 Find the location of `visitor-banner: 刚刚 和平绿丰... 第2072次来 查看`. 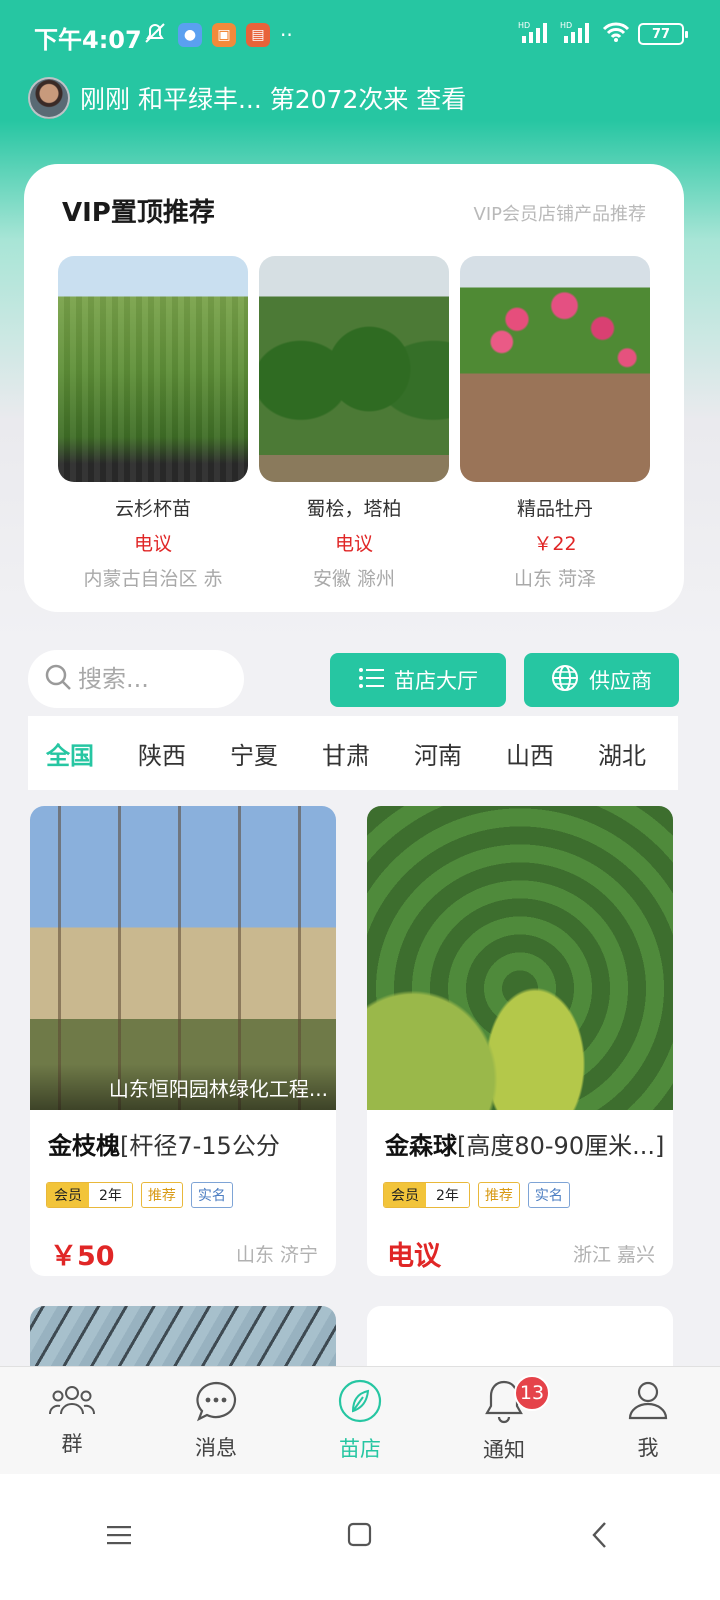

visitor-banner: 刚刚 和平绿丰... 第2072次来 查看 is located at coordinates (247, 98).